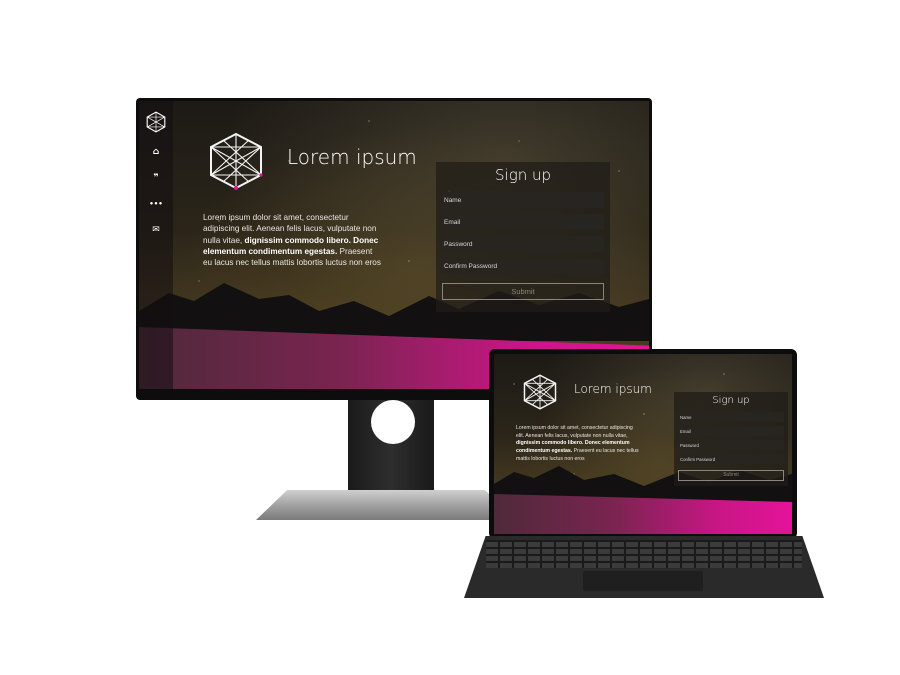 This screenshot has height=675, width=900. What do you see at coordinates (523, 266) in the screenshot?
I see `confirm-password-field: Confirm Password` at bounding box center [523, 266].